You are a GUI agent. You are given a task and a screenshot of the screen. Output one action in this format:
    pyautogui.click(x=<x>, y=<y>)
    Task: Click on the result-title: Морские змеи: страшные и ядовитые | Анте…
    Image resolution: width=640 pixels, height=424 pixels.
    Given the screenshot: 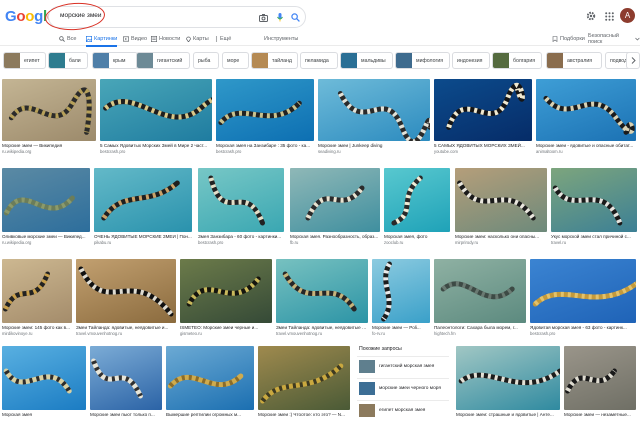 What is the action you would take?
    pyautogui.click(x=508, y=415)
    